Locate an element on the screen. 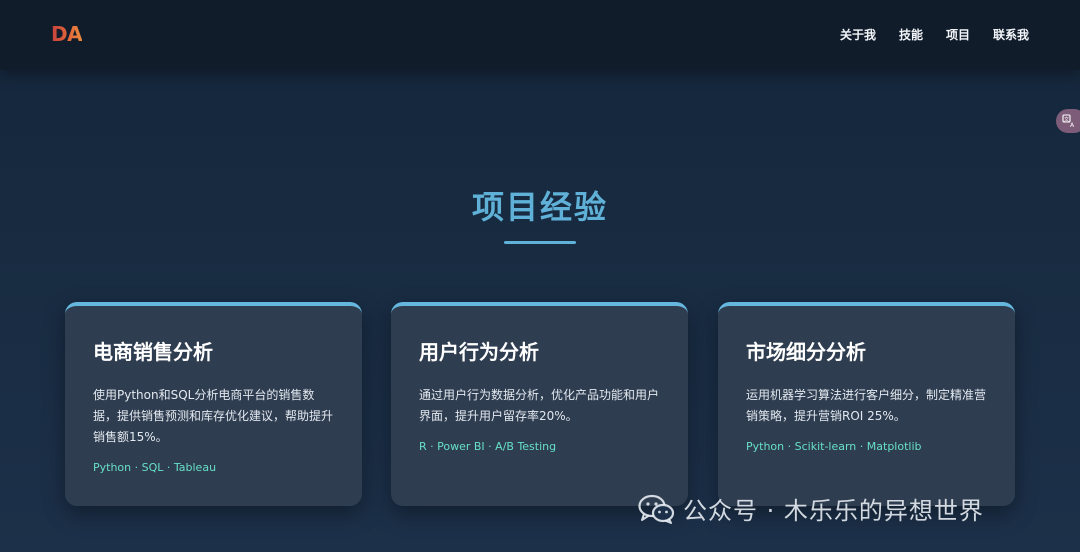  project-tech-stack: Python · Scikit-learn · Matplotlib is located at coordinates (834, 446).